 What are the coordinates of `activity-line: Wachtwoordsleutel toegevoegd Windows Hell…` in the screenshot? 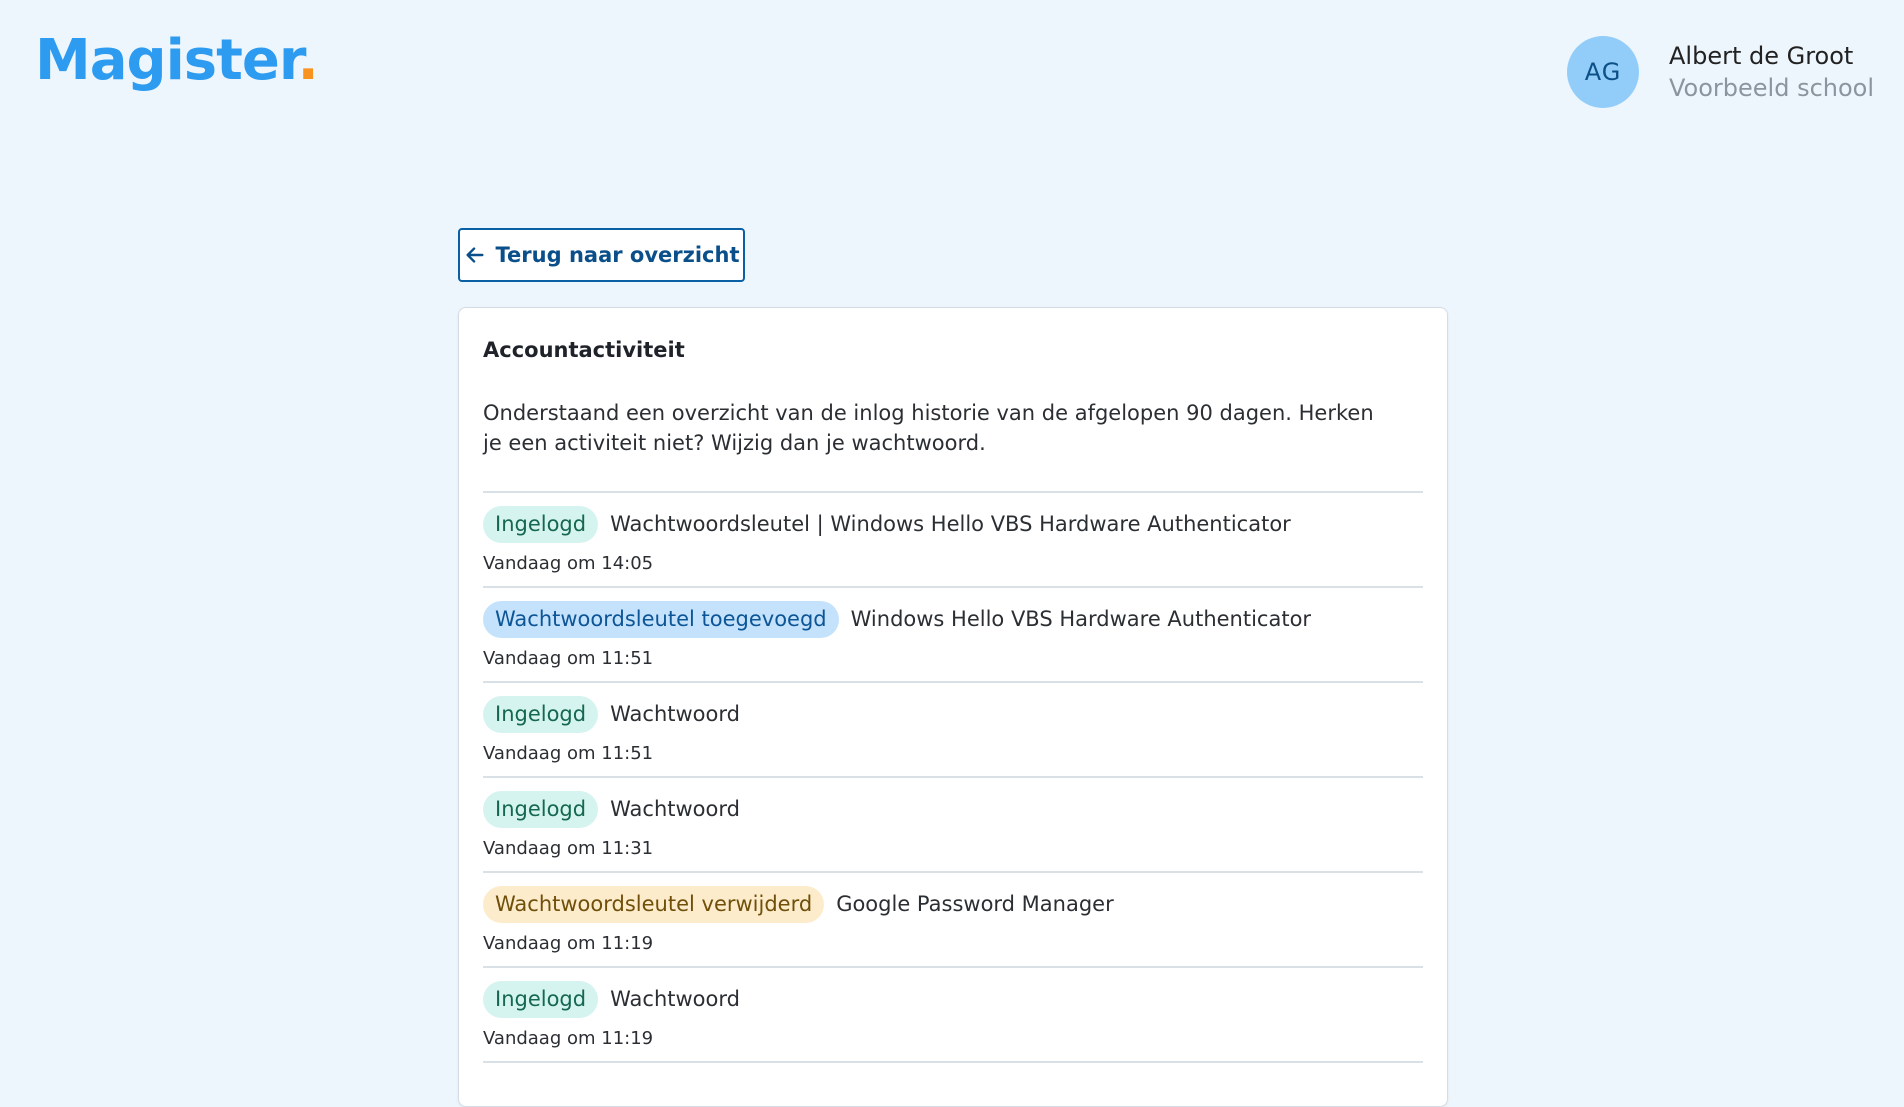 It's located at (953, 619).